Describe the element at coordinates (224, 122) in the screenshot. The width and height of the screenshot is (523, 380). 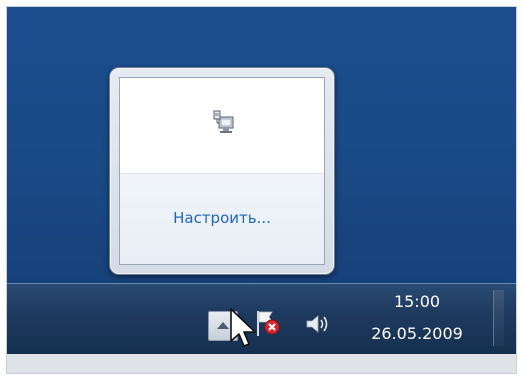
I see `network-icon` at that location.